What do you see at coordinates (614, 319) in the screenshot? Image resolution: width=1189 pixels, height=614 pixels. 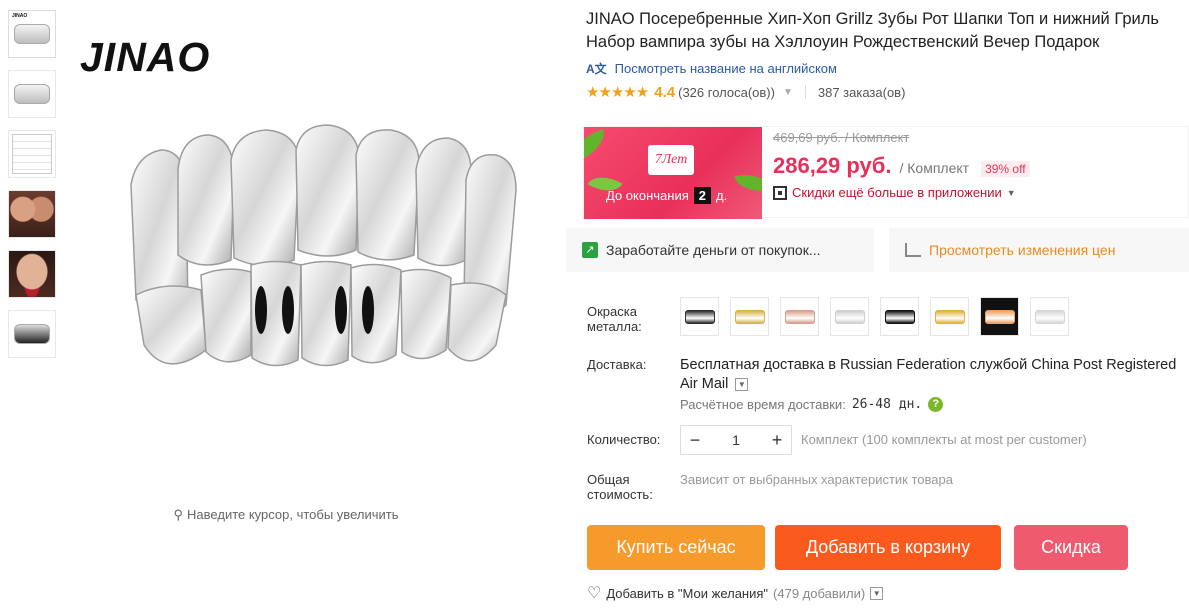 I see `color-label: Окраска металла:` at bounding box center [614, 319].